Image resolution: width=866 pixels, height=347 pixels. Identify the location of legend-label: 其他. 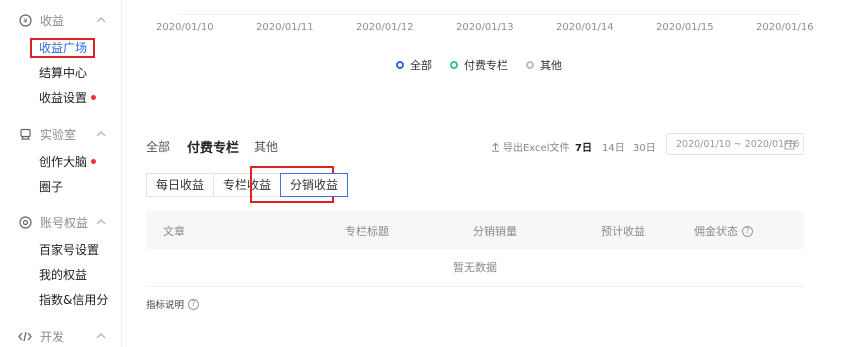
(551, 65).